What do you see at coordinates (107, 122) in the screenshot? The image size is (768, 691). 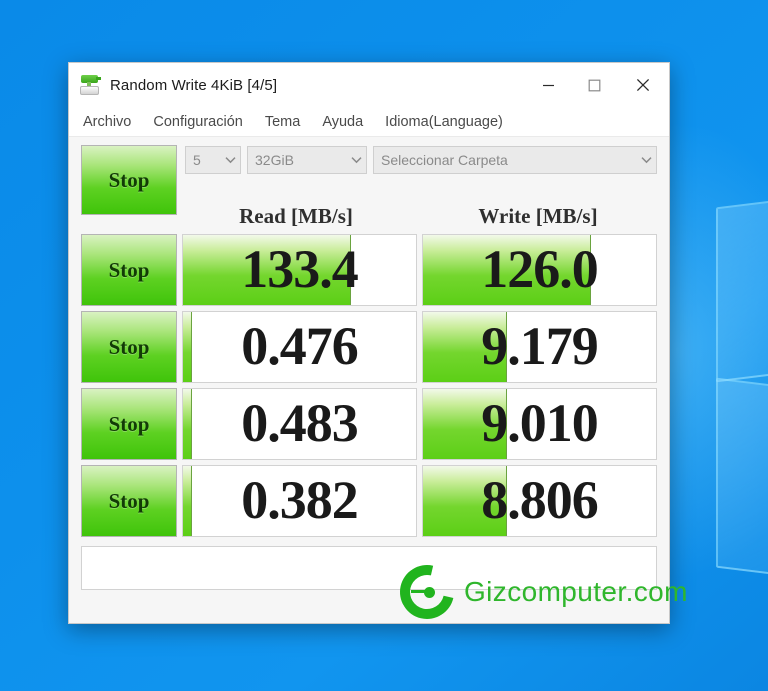 I see `menu-item-archivo: Archivo` at bounding box center [107, 122].